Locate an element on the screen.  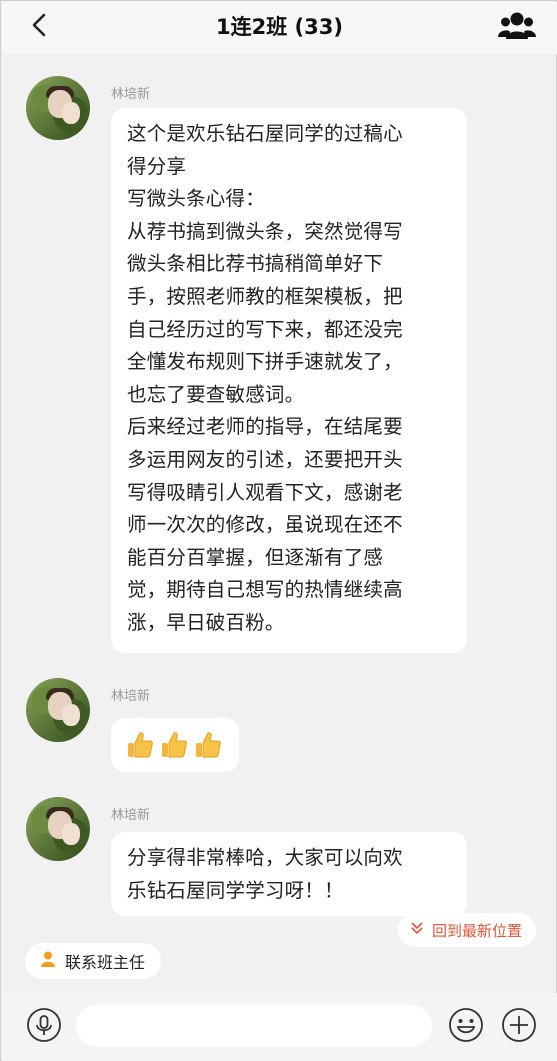
back-to-latest-label: 回到最新位置 is located at coordinates (476, 930).